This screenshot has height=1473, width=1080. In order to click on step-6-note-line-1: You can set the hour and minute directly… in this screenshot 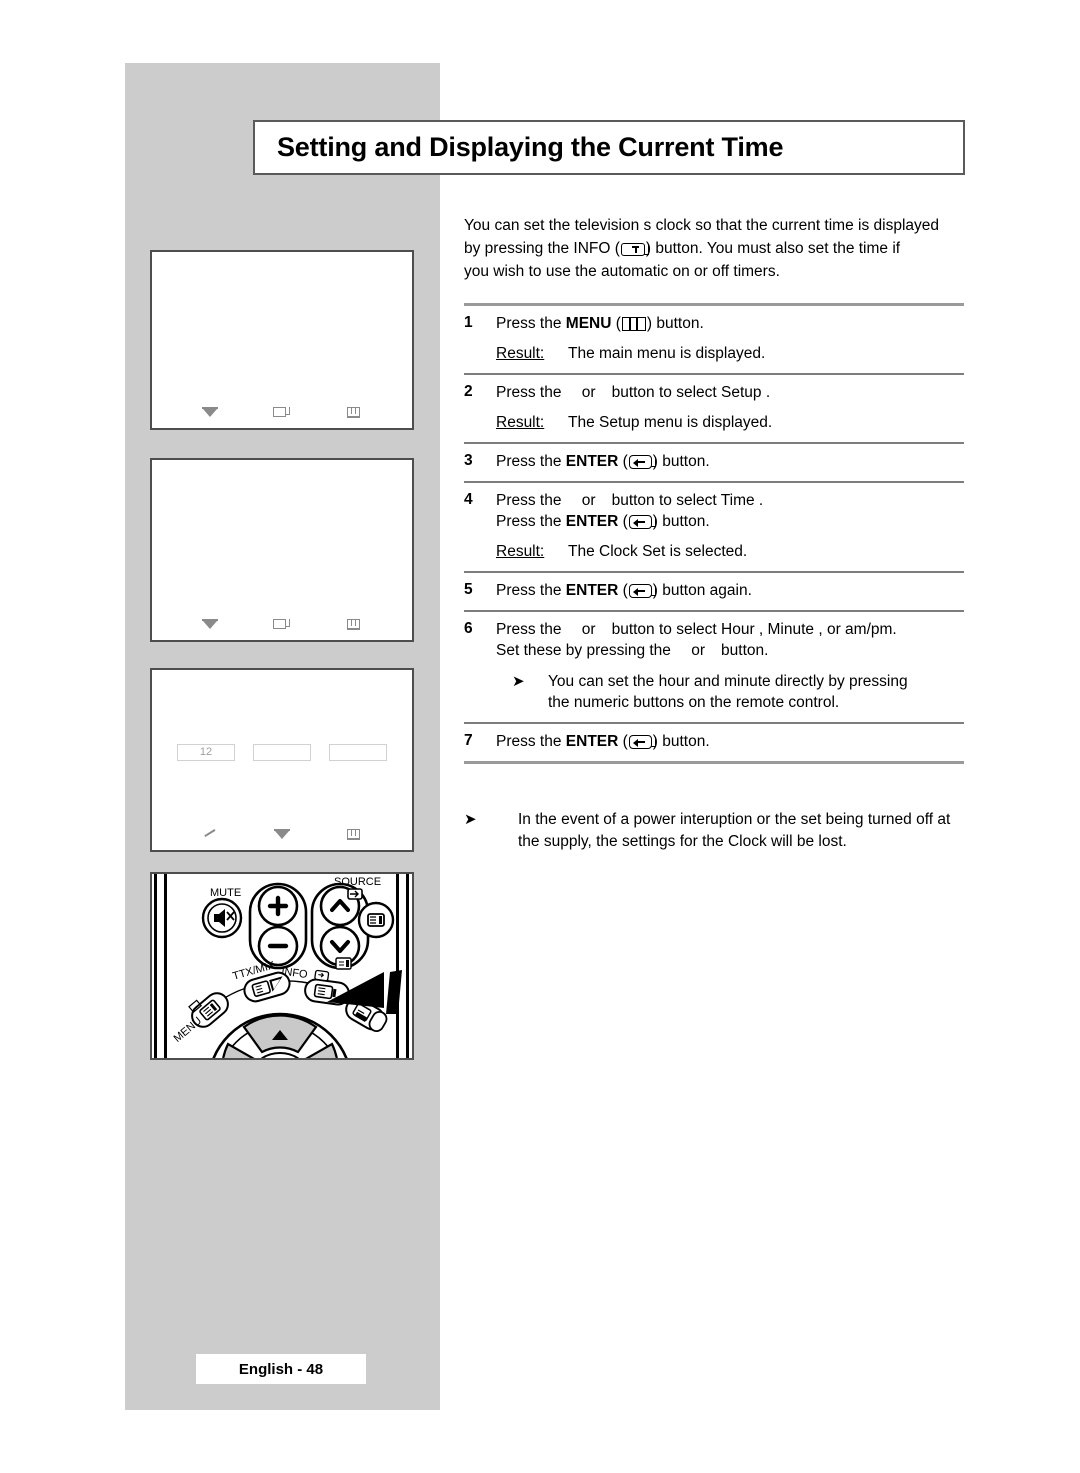, I will do `click(728, 681)`.